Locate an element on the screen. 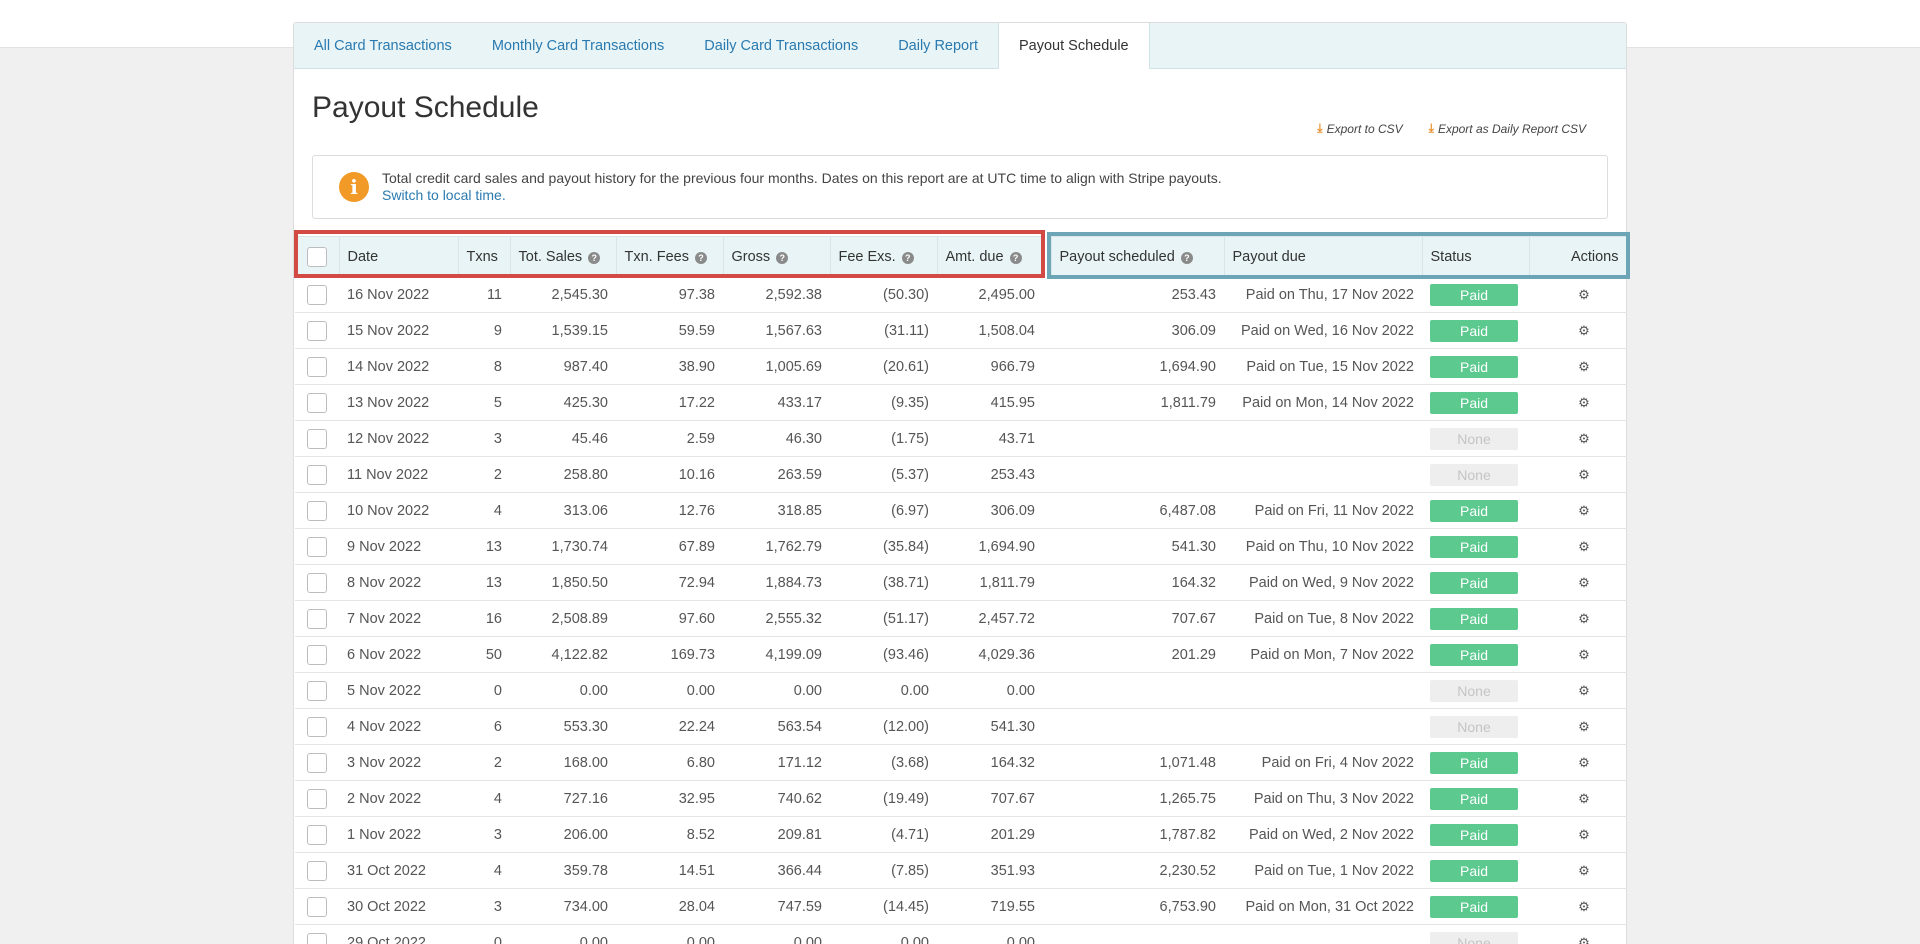 This screenshot has height=944, width=1920. cell-status: Paid is located at coordinates (1475, 546).